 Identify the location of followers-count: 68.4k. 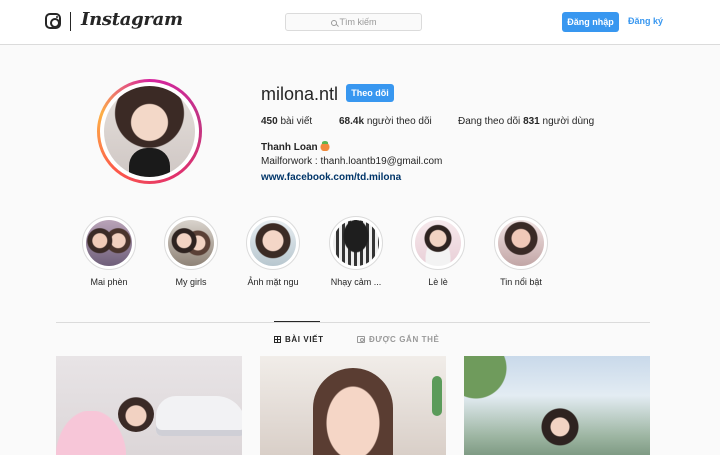
(352, 121).